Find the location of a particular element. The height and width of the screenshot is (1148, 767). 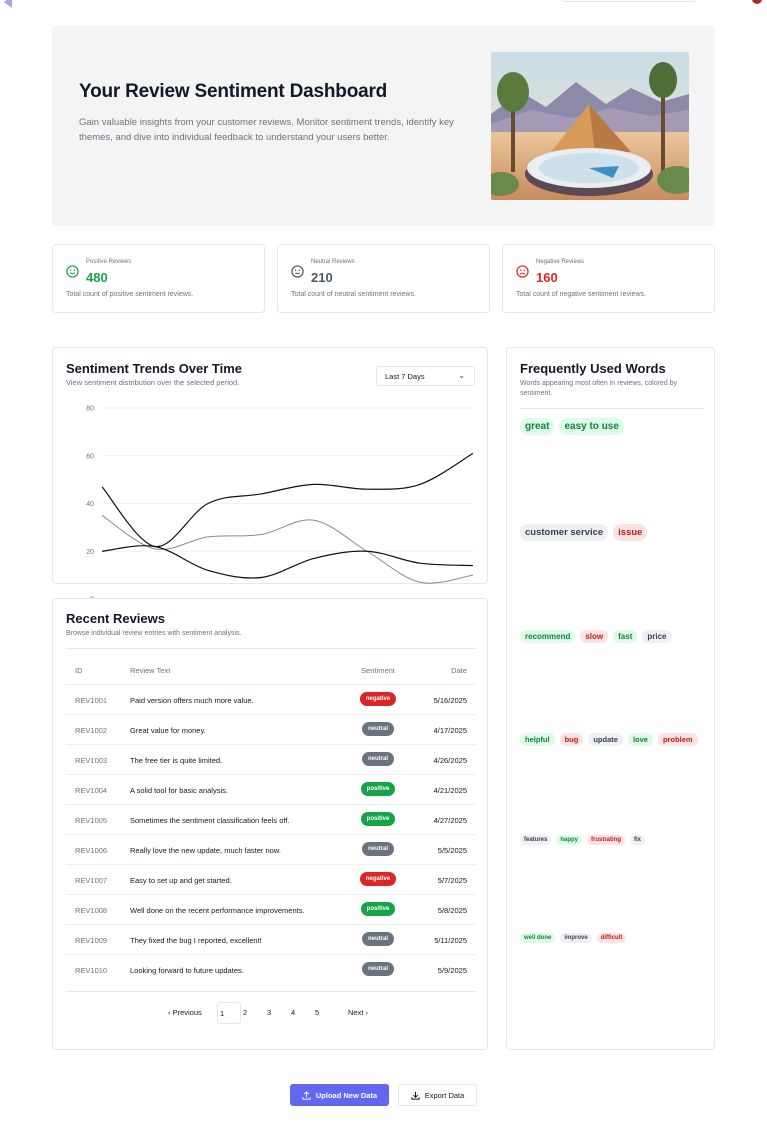

word-row: features happy frustrating fix is located at coordinates (583, 840).